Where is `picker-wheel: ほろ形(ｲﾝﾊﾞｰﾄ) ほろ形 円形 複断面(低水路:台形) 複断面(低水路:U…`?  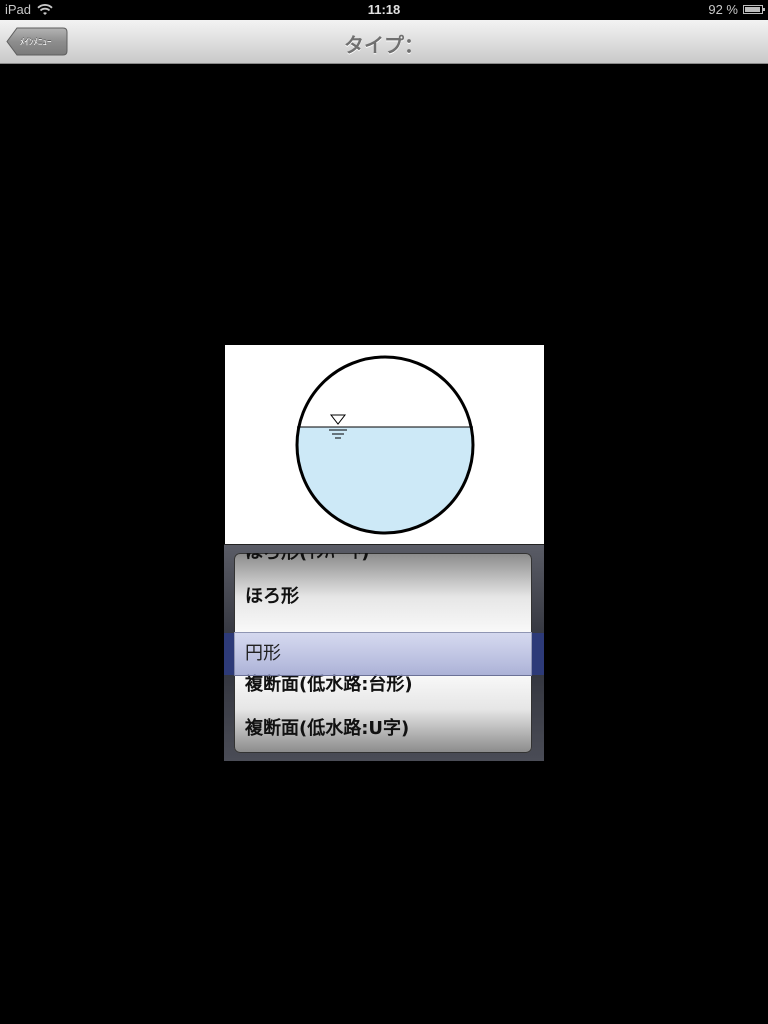
picker-wheel: ほろ形(ｲﾝﾊﾞｰﾄ) ほろ形 円形 複断面(低水路:台形) 複断面(低水路:U… is located at coordinates (383, 653).